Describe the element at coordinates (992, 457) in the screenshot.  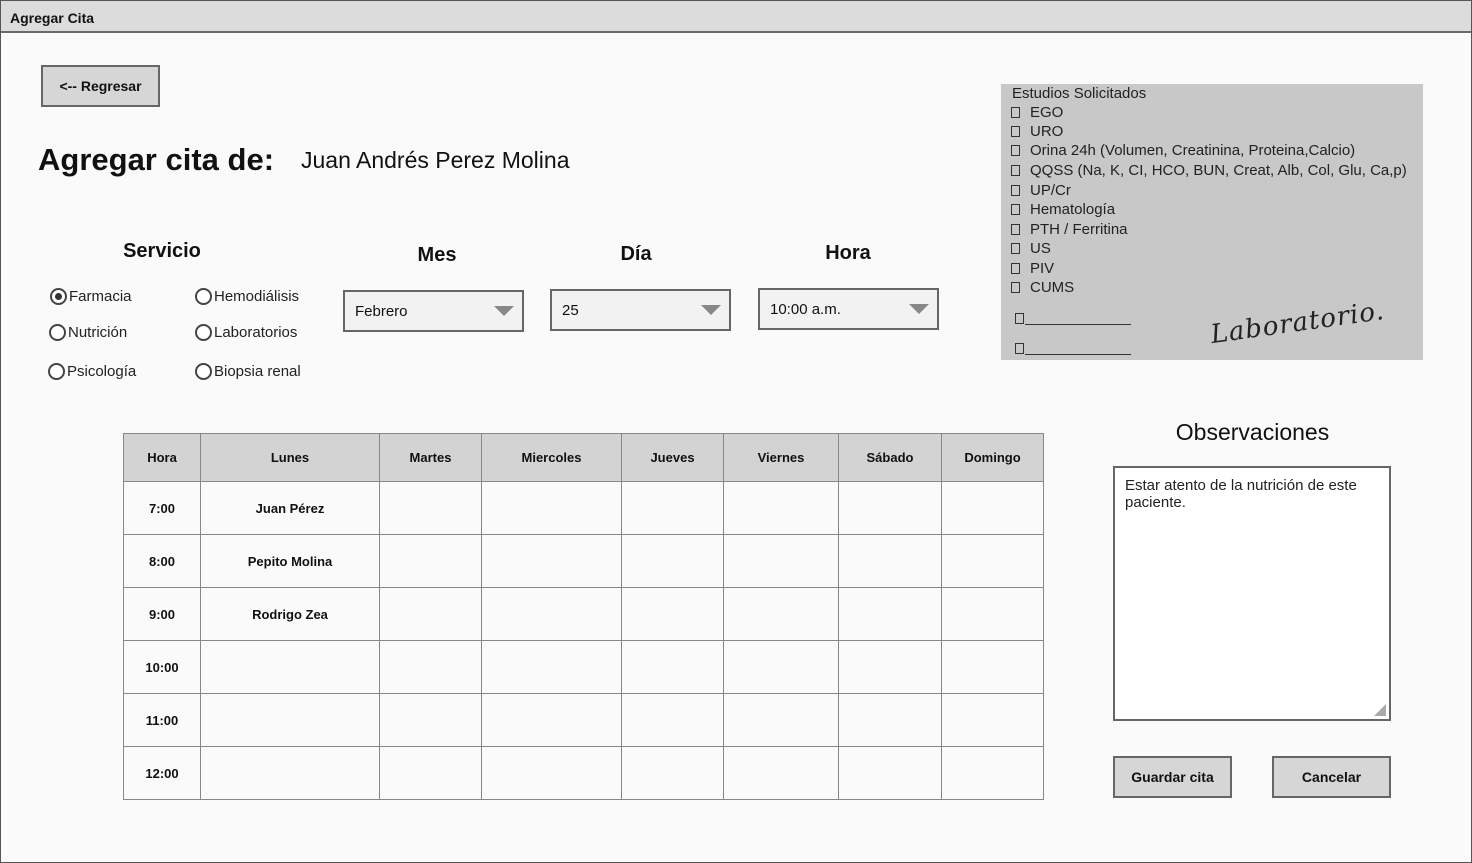
I see `column-header: Domingo` at that location.